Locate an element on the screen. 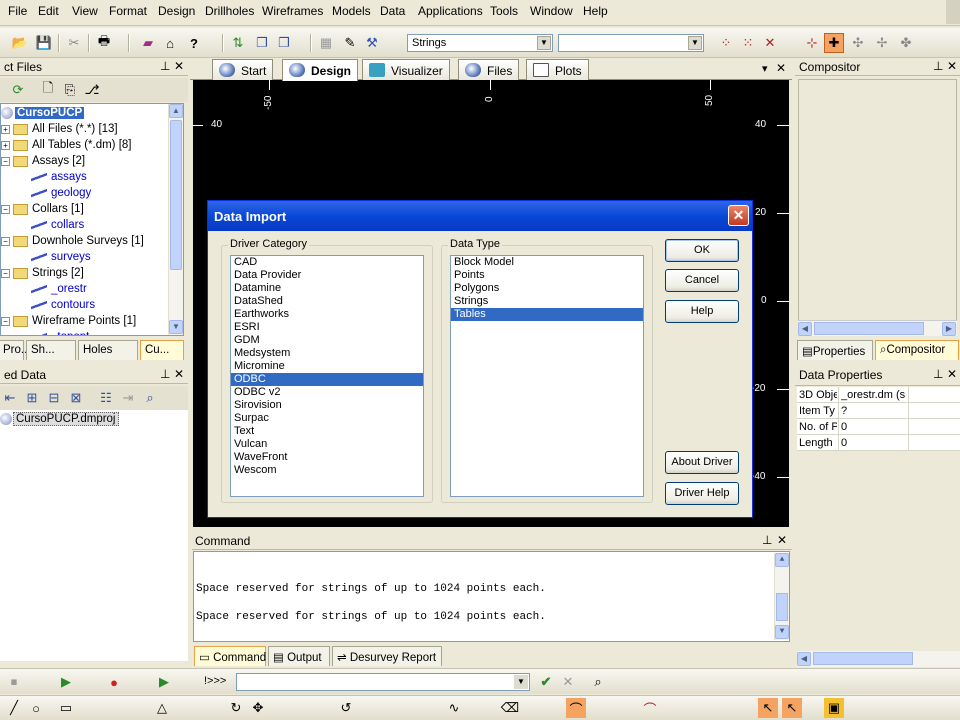 The height and width of the screenshot is (720, 960). property-row: Length 0 is located at coordinates (878, 443).